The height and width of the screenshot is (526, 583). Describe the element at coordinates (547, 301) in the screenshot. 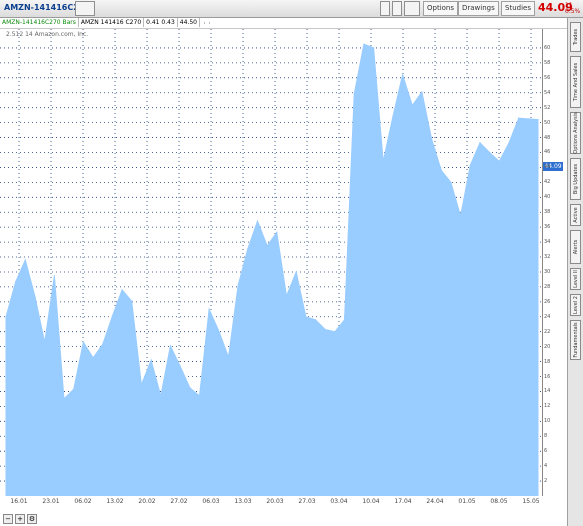

I see `y-tick-label: 26` at that location.